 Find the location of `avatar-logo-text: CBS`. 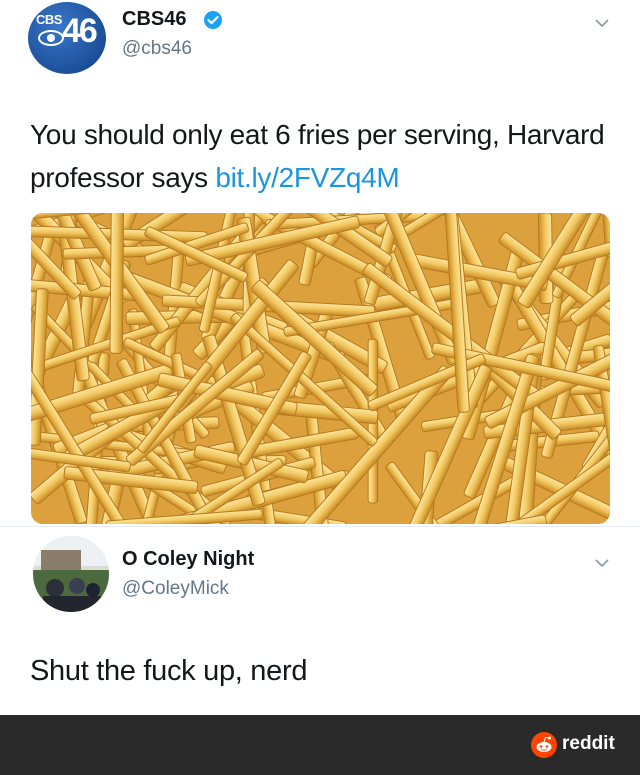

avatar-logo-text: CBS is located at coordinates (49, 19).